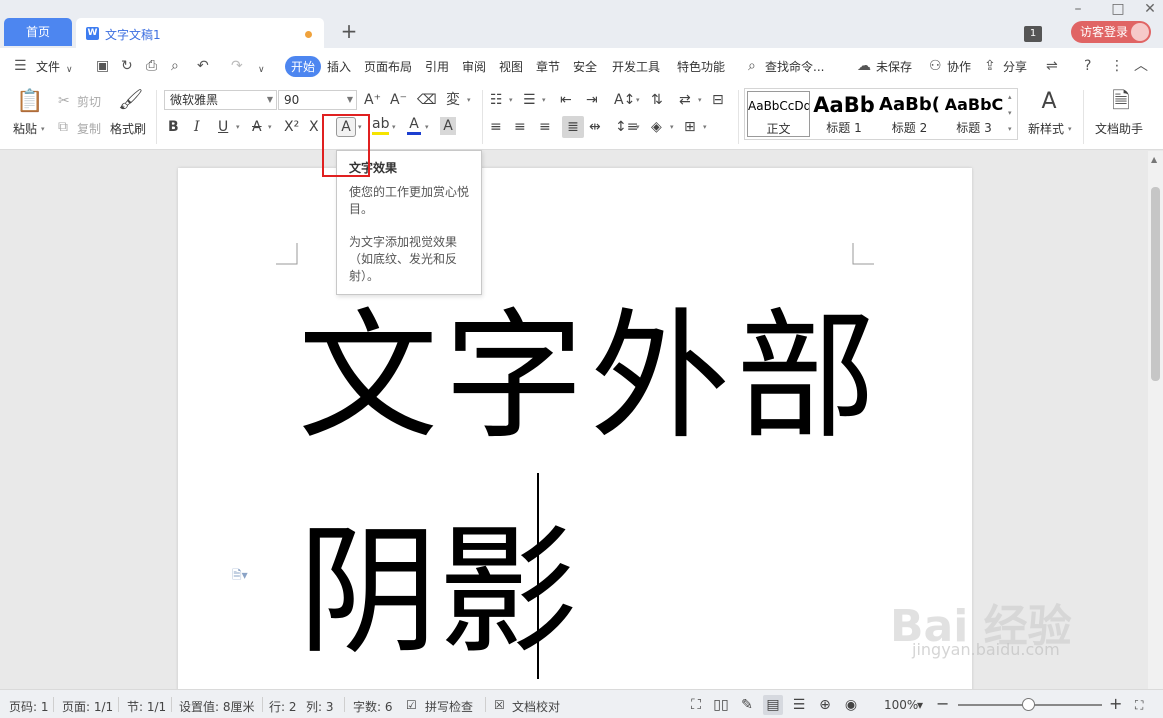 This screenshot has height=718, width=1163. Describe the element at coordinates (283, 706) in the screenshot. I see `status-row: 行: 2` at that location.